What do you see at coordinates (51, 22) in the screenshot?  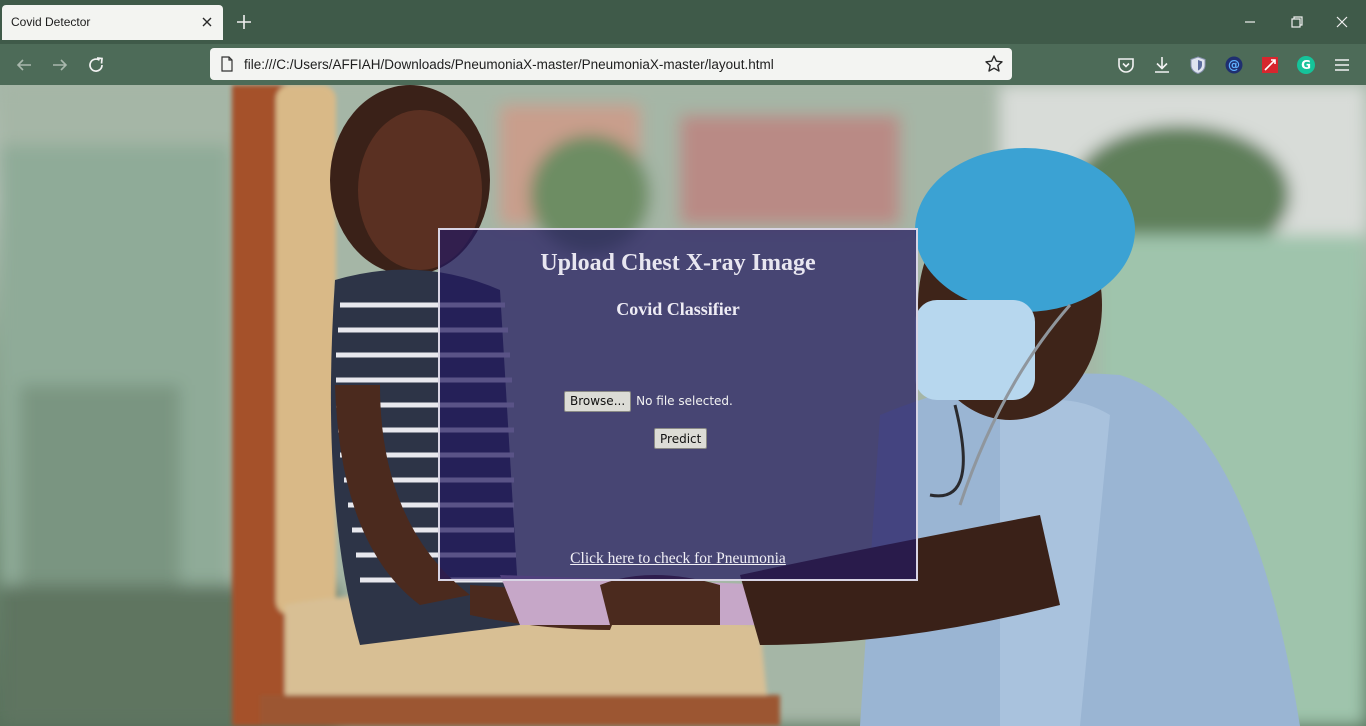 I see `tab-title: Covid Detector` at bounding box center [51, 22].